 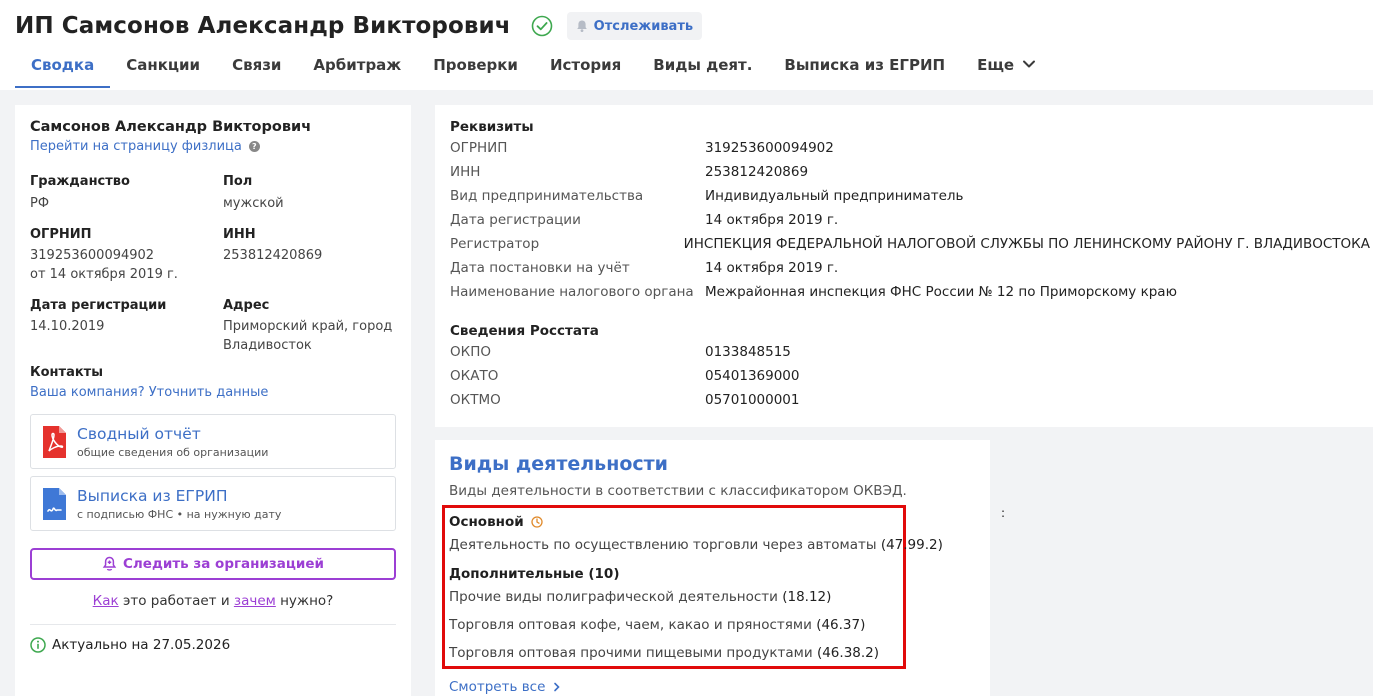 I want to click on rosstat-row: ОКАТО 05401369000, so click(x=910, y=376).